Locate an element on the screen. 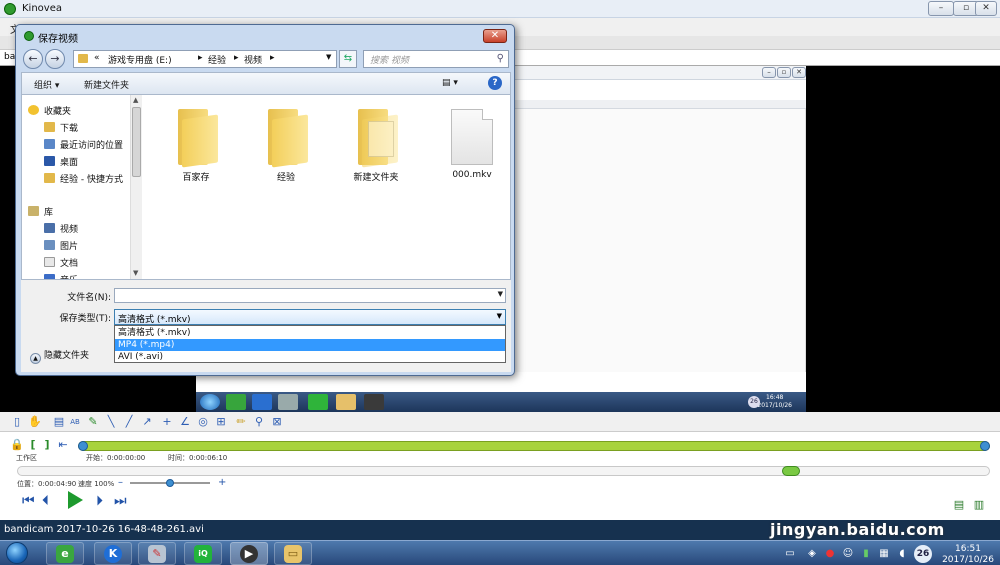 This screenshot has height=565, width=1000. highlighter-tool-icon: ✏ is located at coordinates (241, 422).